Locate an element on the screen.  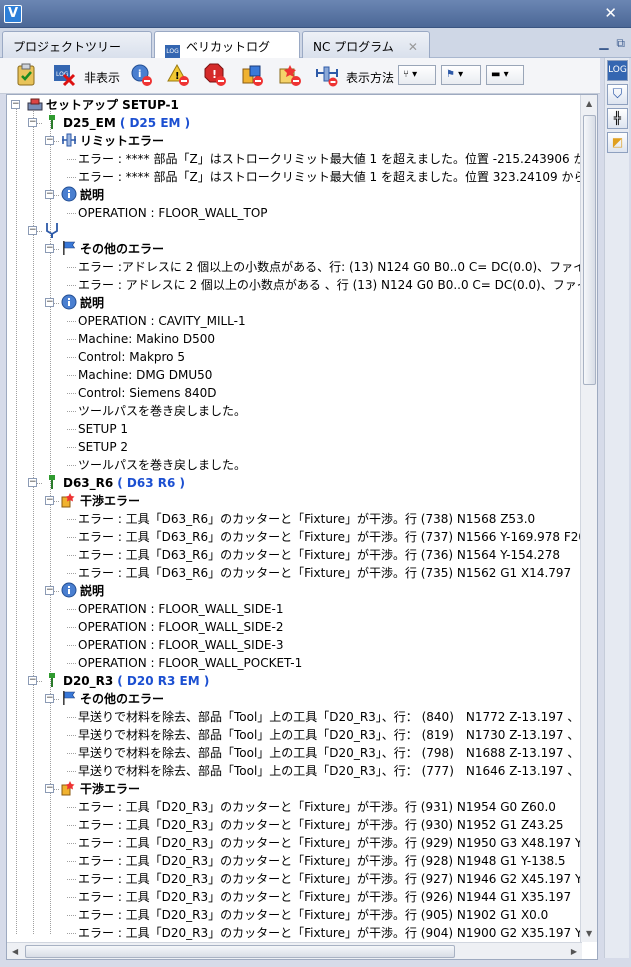
tab-close-icon: ✕ is located at coordinates (413, 47).